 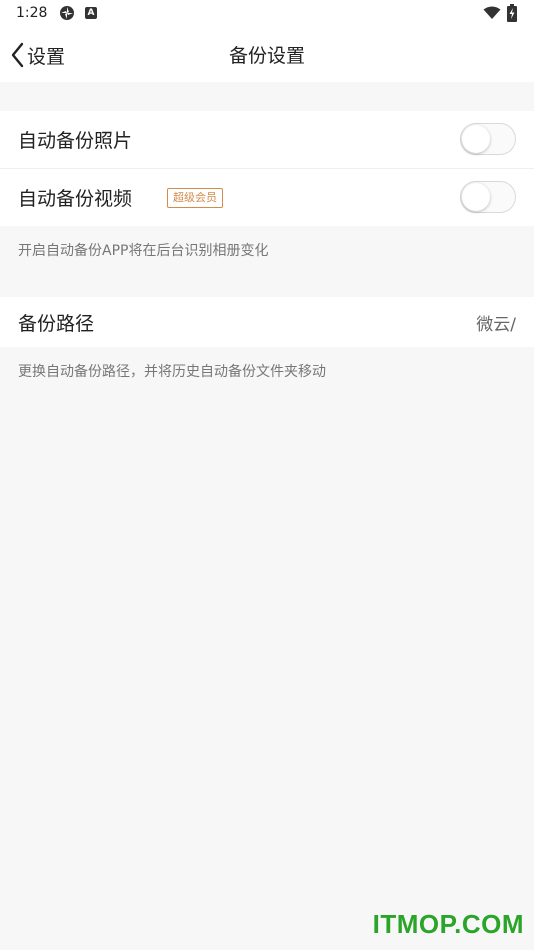 I want to click on status-time: 1:28, so click(x=32, y=13).